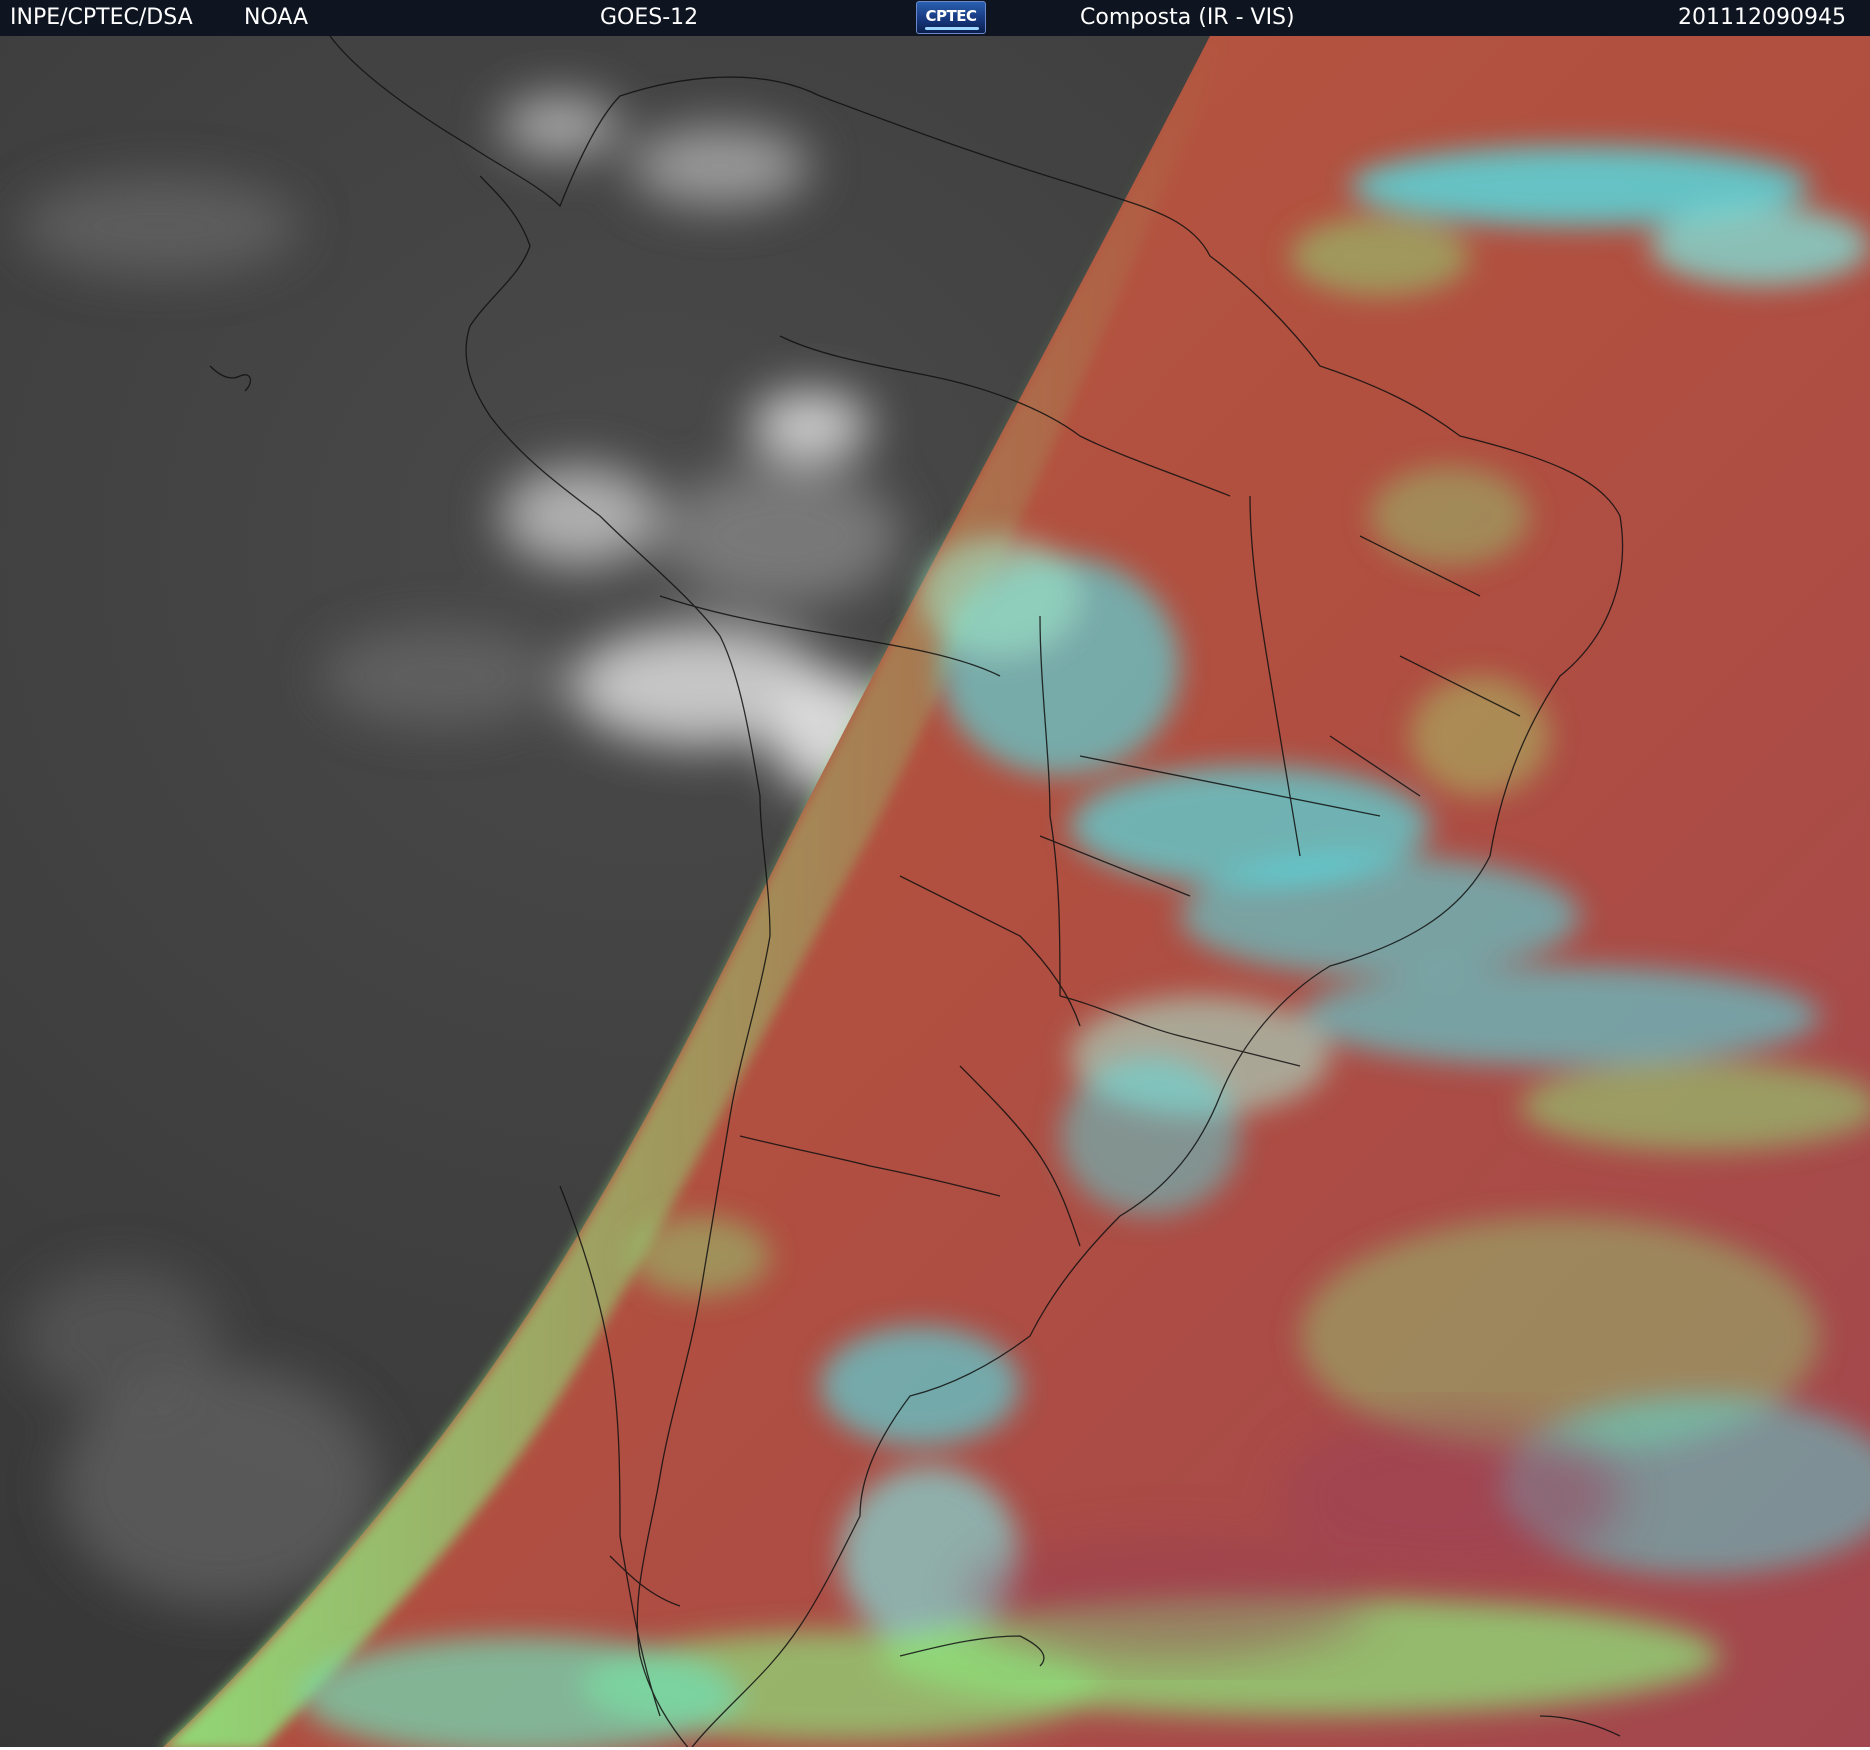 Image resolution: width=1870 pixels, height=1750 pixels. What do you see at coordinates (1762, 17) in the screenshot?
I see `timestamp-label: 201112090945` at bounding box center [1762, 17].